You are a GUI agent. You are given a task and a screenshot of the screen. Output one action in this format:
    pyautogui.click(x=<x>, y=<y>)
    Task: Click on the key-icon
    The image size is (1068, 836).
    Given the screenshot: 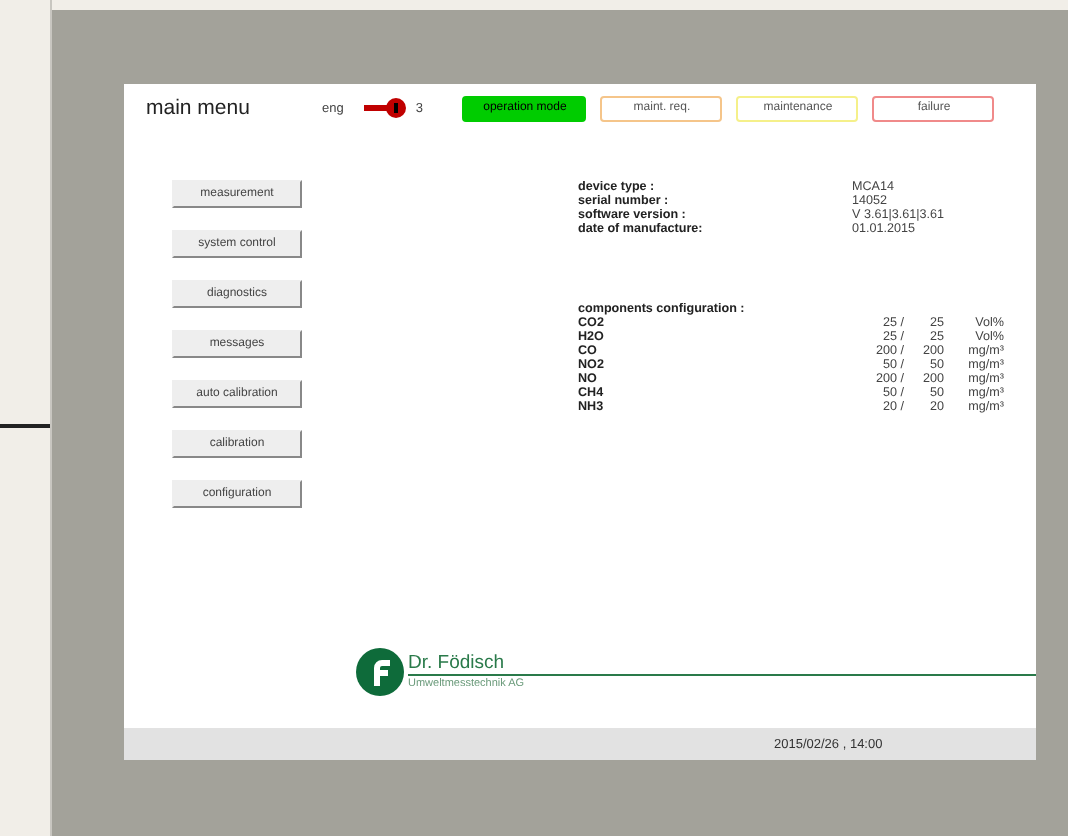 What is the action you would take?
    pyautogui.click(x=385, y=108)
    